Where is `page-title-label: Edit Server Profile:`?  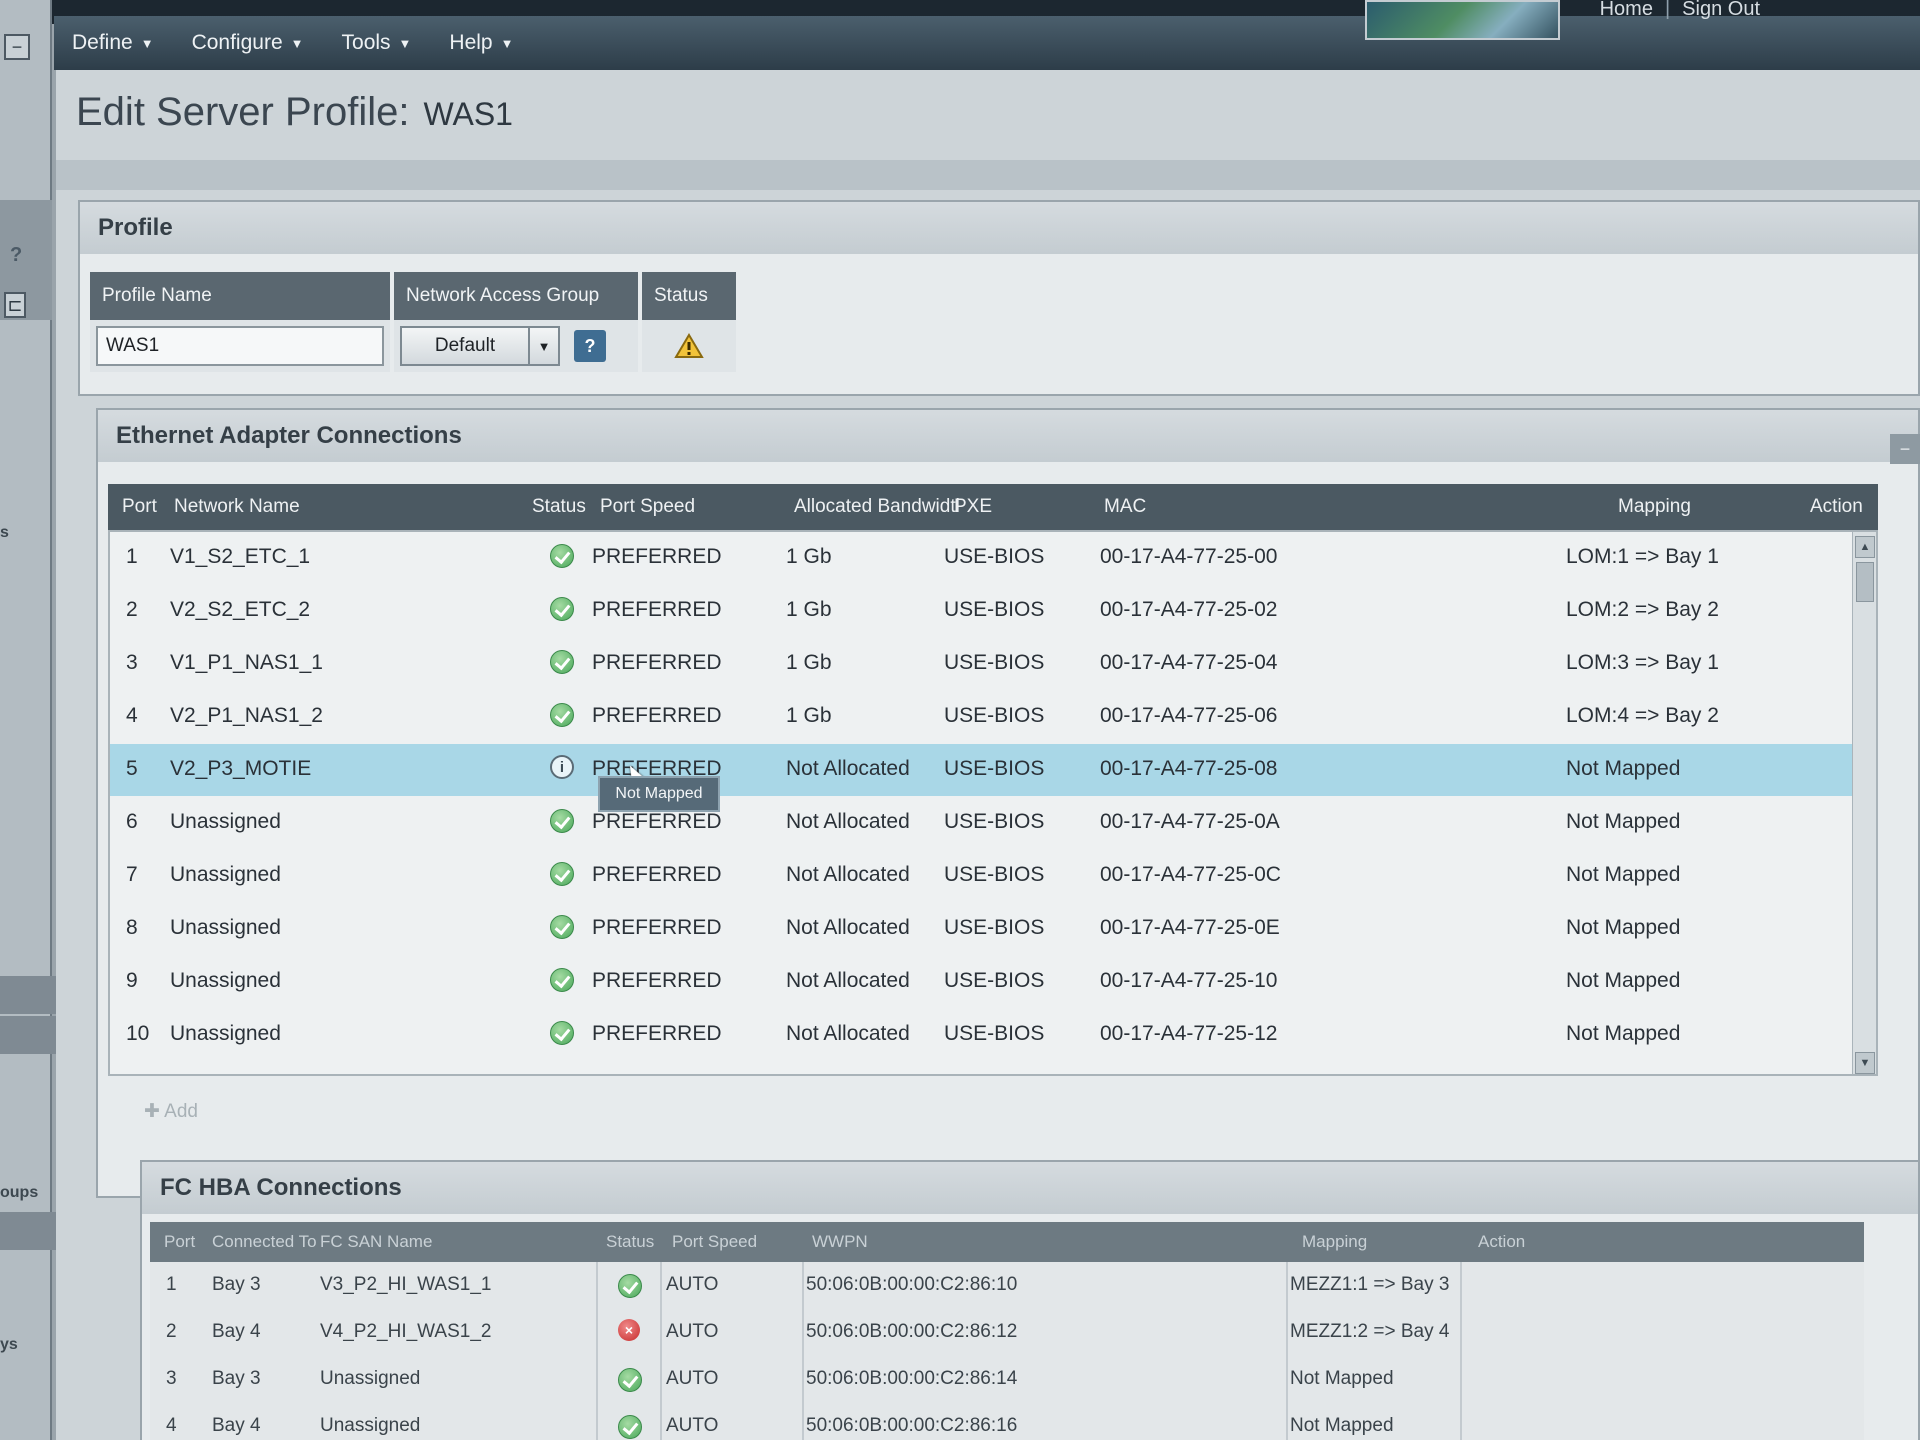 page-title-label: Edit Server Profile: is located at coordinates (243, 112).